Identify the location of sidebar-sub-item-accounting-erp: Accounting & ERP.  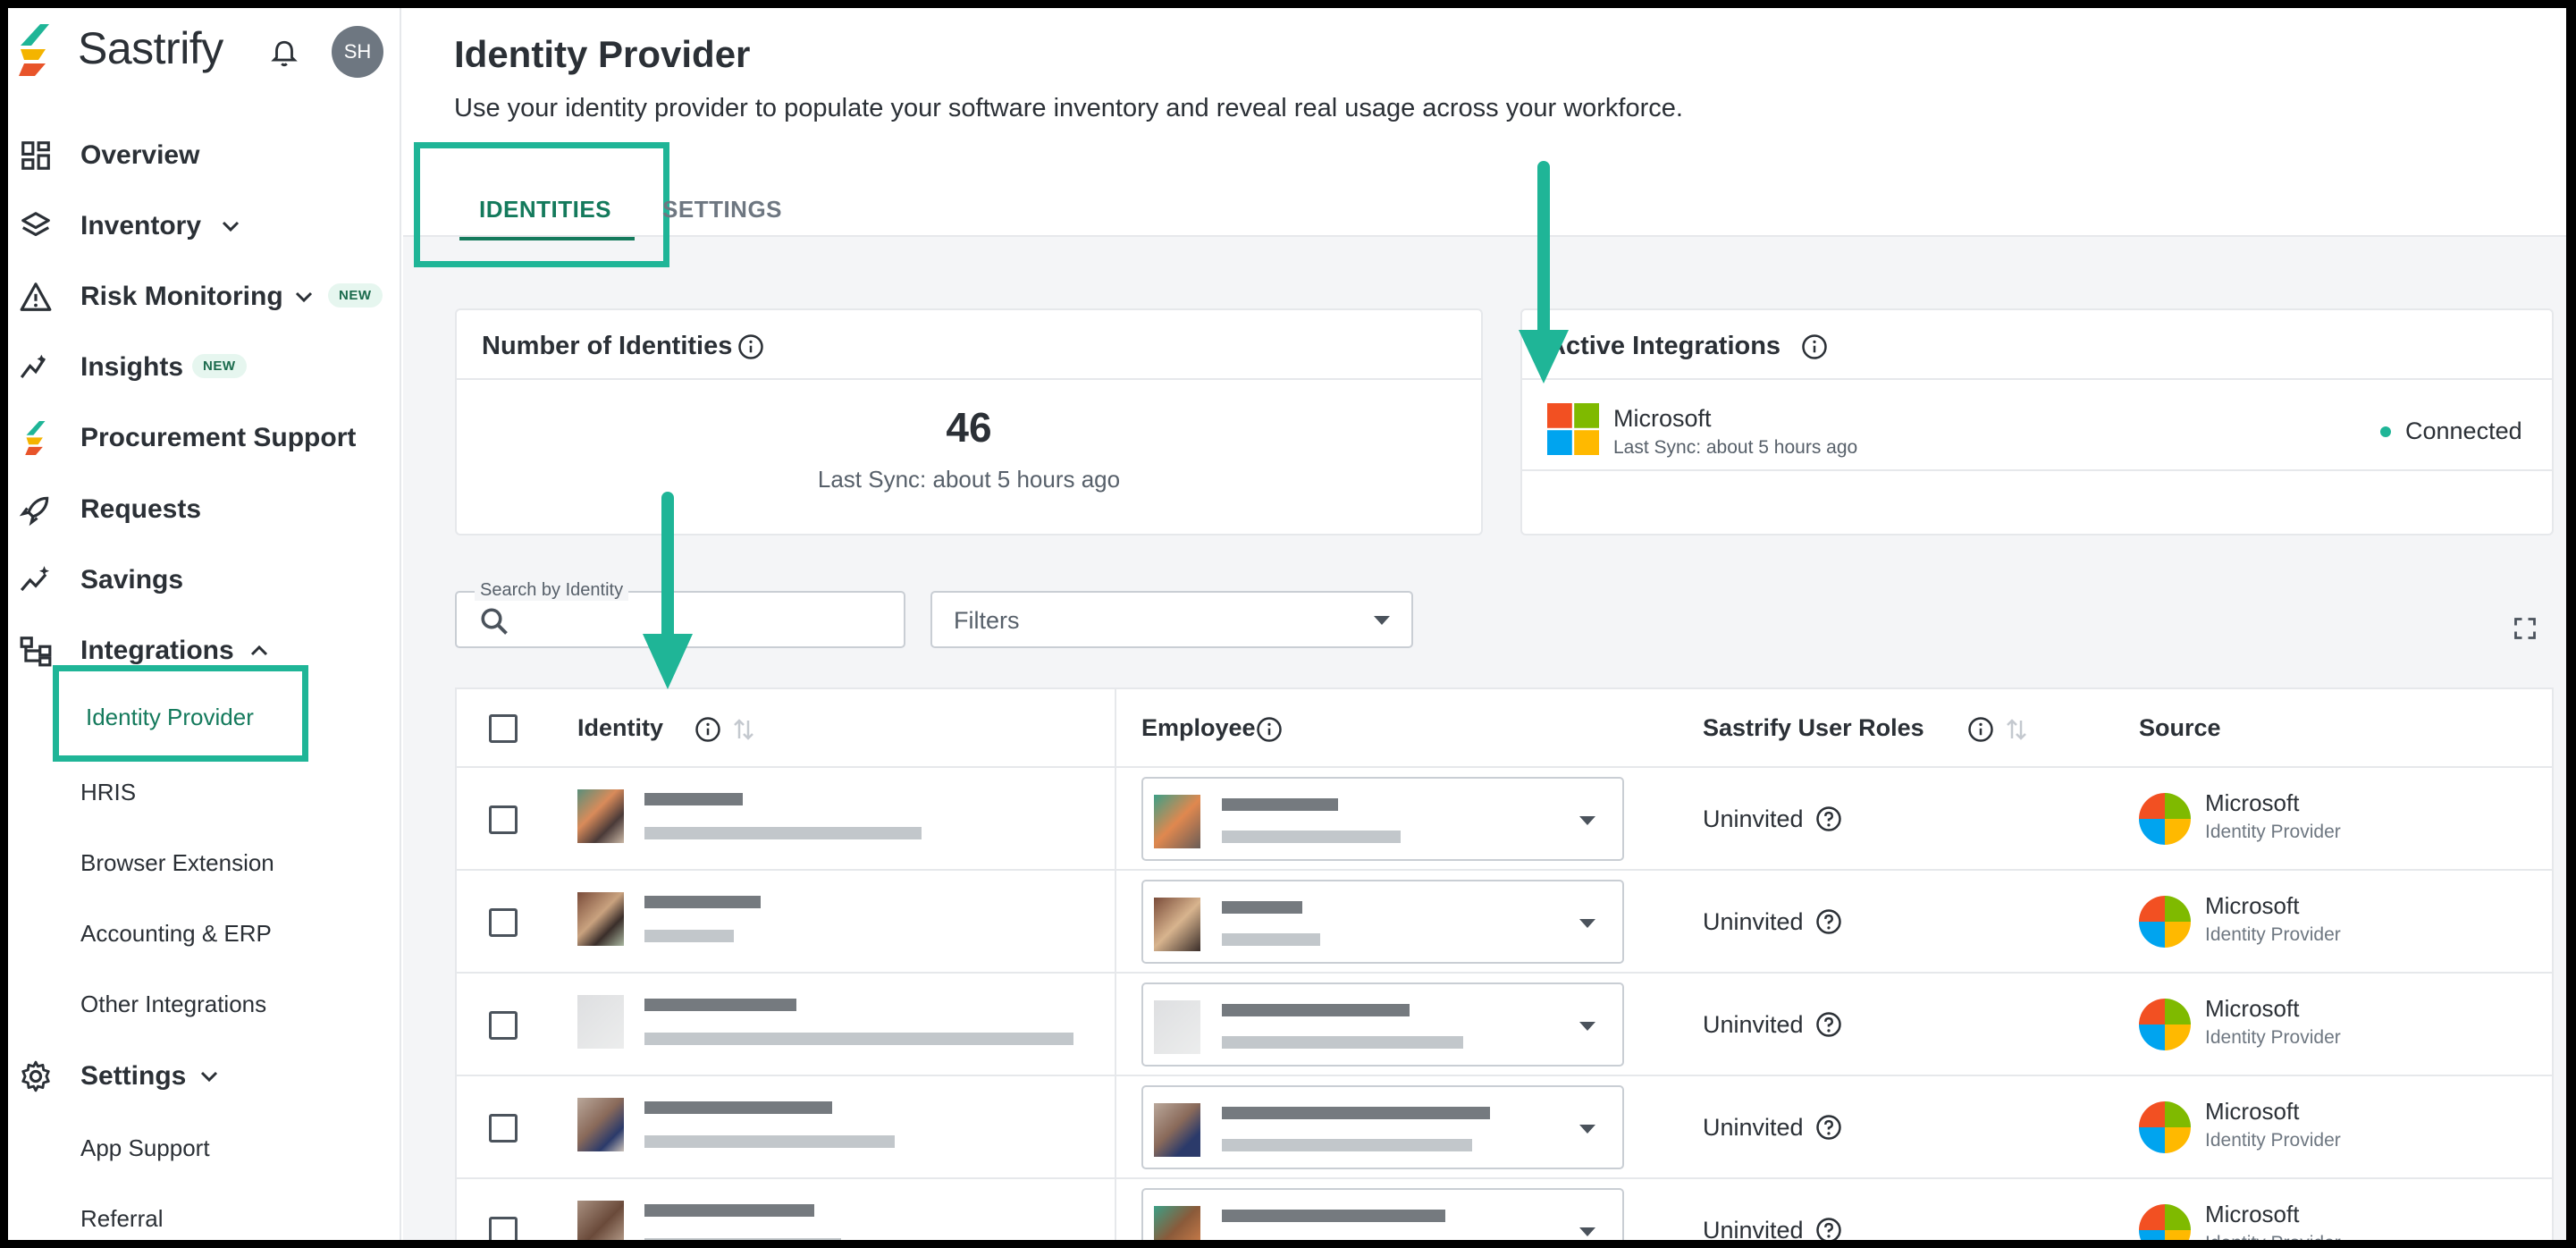
(176, 934).